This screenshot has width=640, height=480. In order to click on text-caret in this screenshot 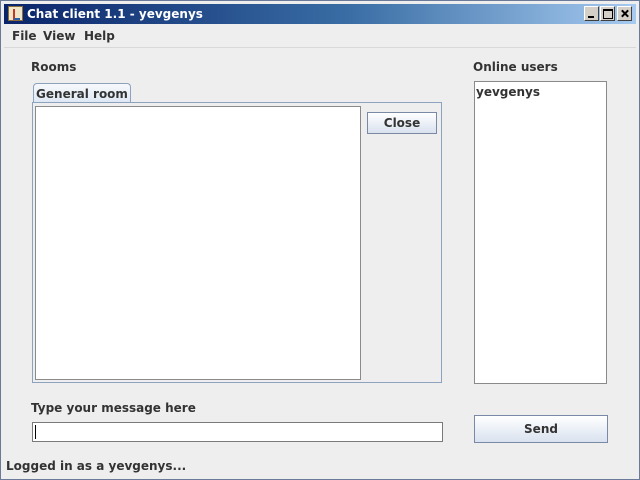, I will do `click(35, 432)`.